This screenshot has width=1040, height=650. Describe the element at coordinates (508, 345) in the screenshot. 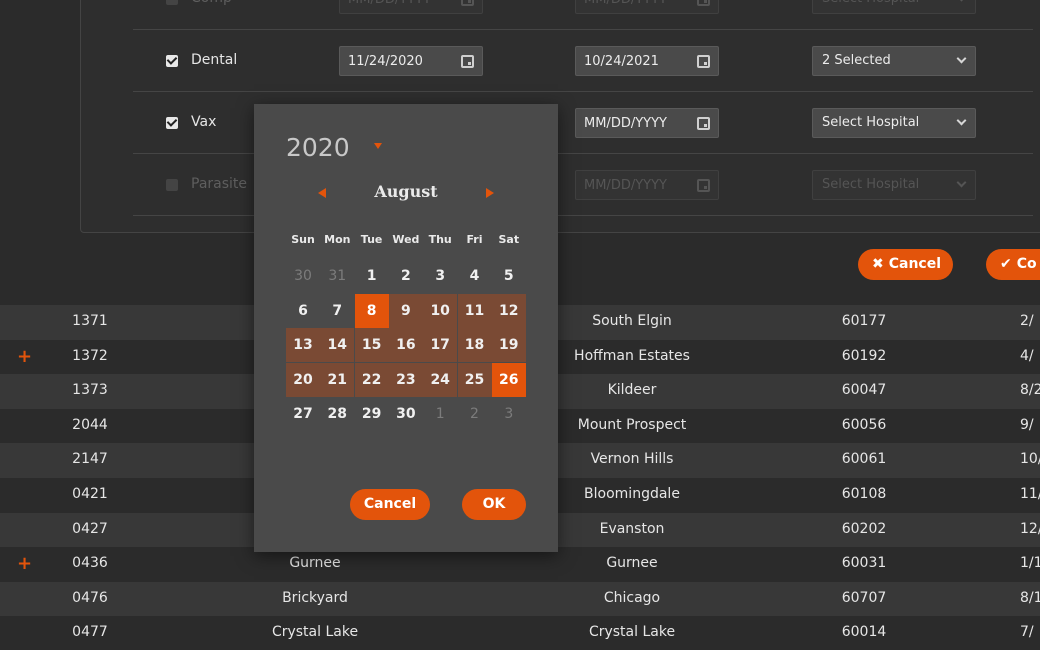

I see `day-cell: 19` at that location.